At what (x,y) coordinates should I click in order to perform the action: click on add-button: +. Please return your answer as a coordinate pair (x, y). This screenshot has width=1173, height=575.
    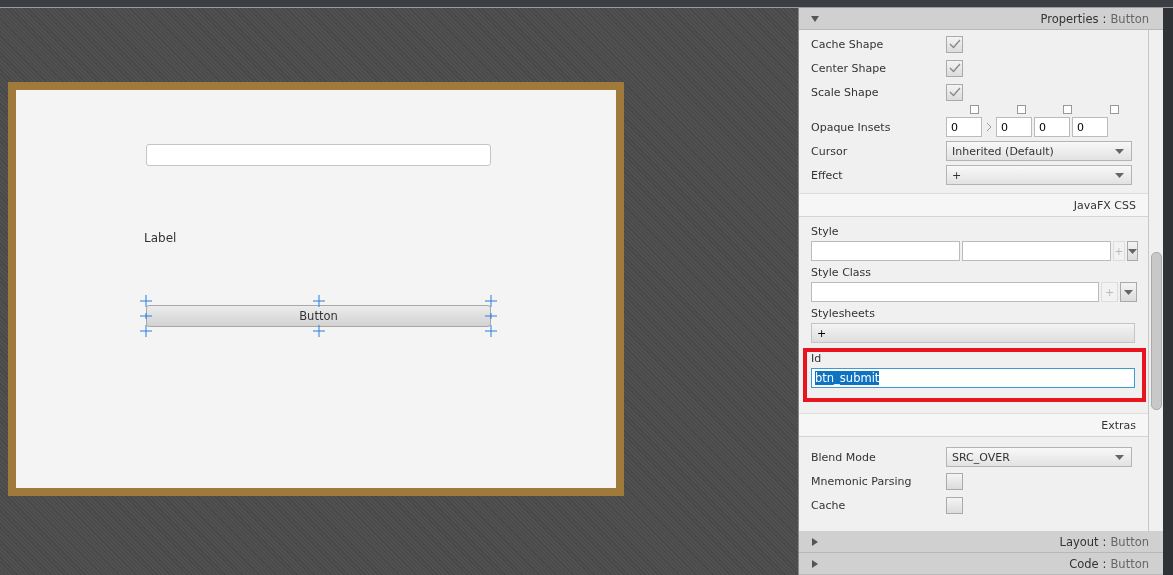
    Looking at the image, I should click on (973, 333).